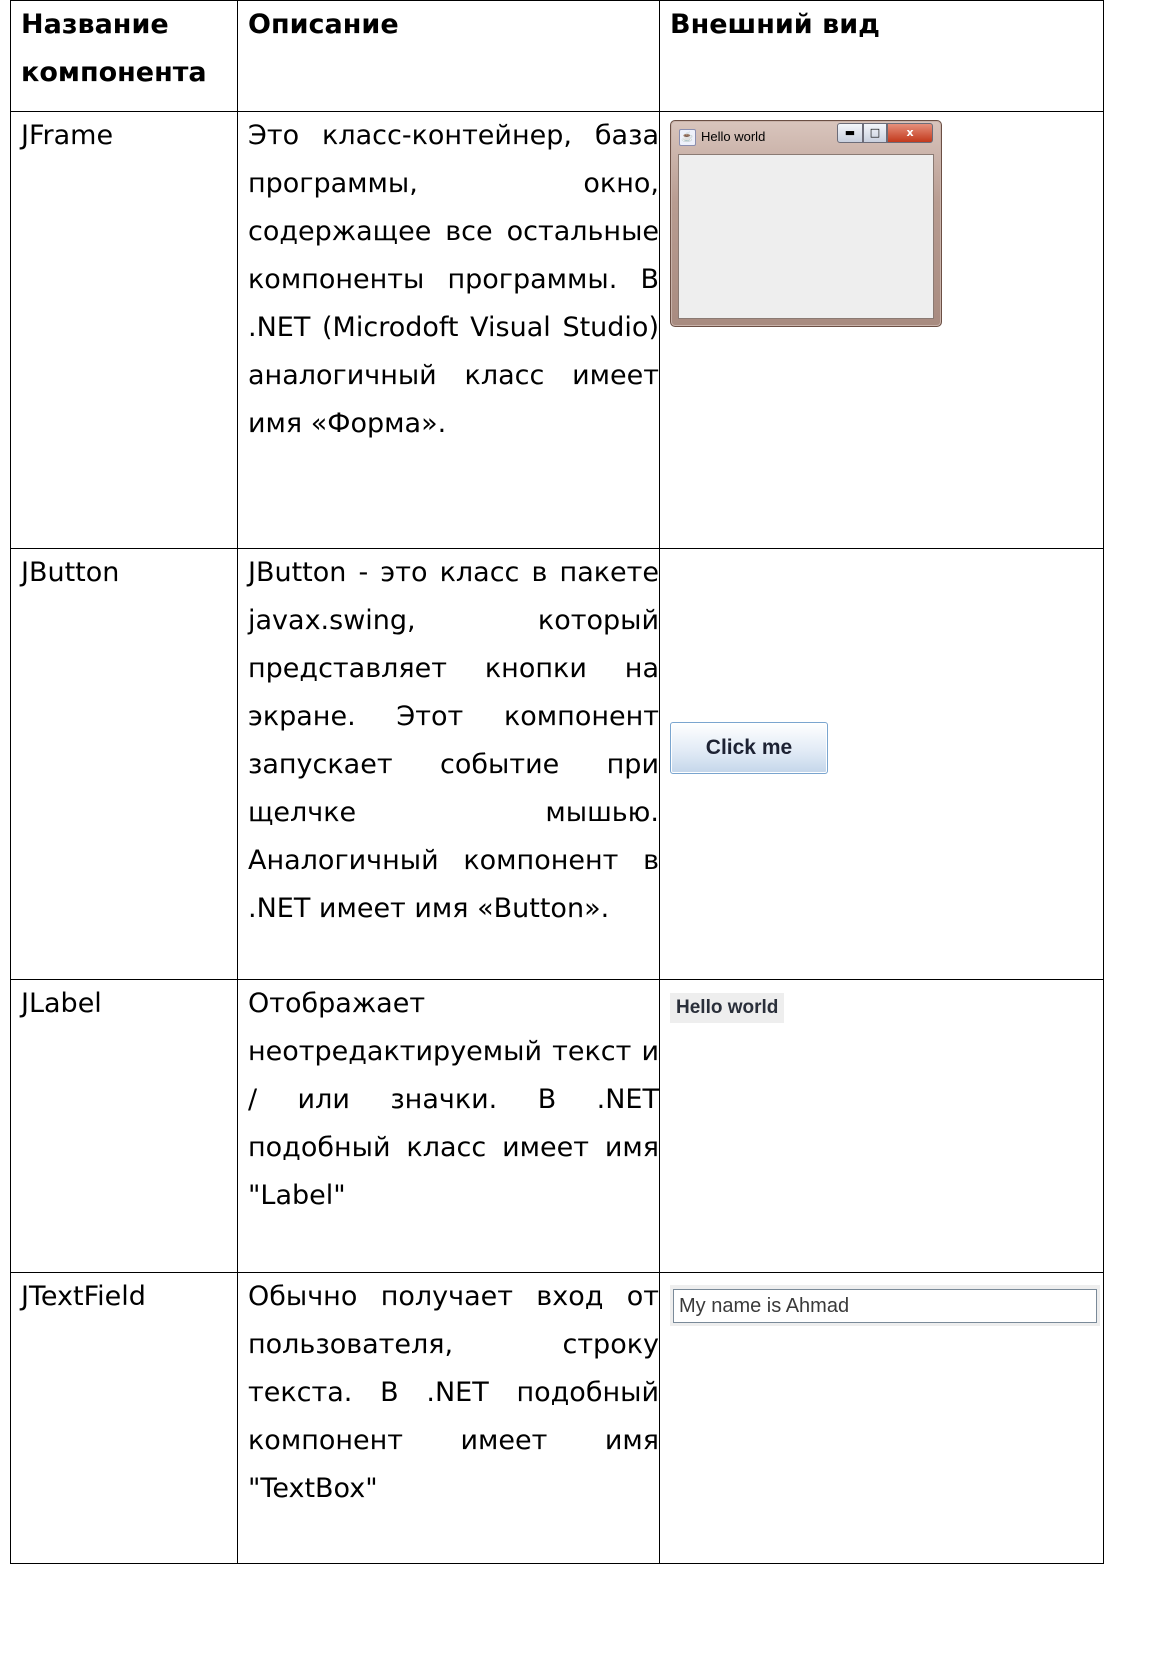  What do you see at coordinates (124, 764) in the screenshot?
I see `component-name: JButton` at bounding box center [124, 764].